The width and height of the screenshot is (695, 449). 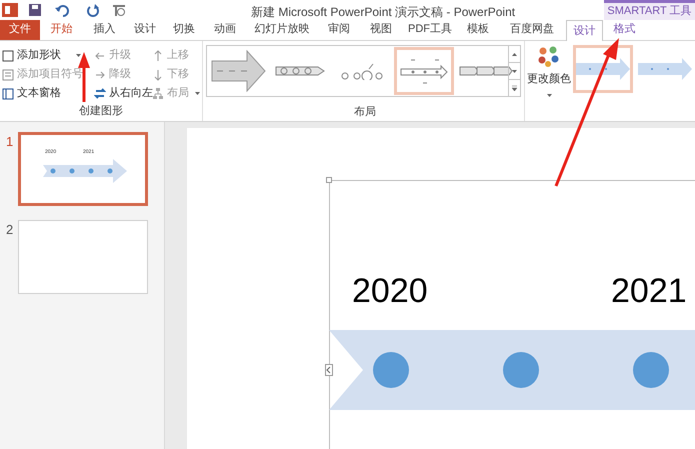 What do you see at coordinates (101, 111) in the screenshot?
I see `group-label: 创建图形` at bounding box center [101, 111].